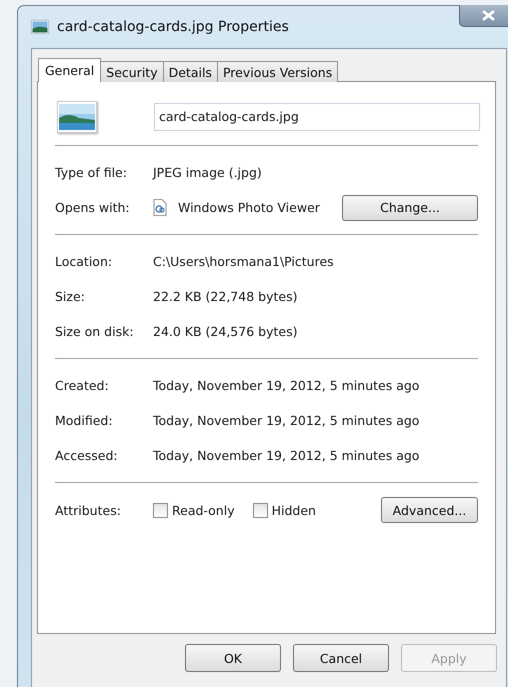 The image size is (508, 687). Describe the element at coordinates (233, 658) in the screenshot. I see `dialog-button: OK` at that location.